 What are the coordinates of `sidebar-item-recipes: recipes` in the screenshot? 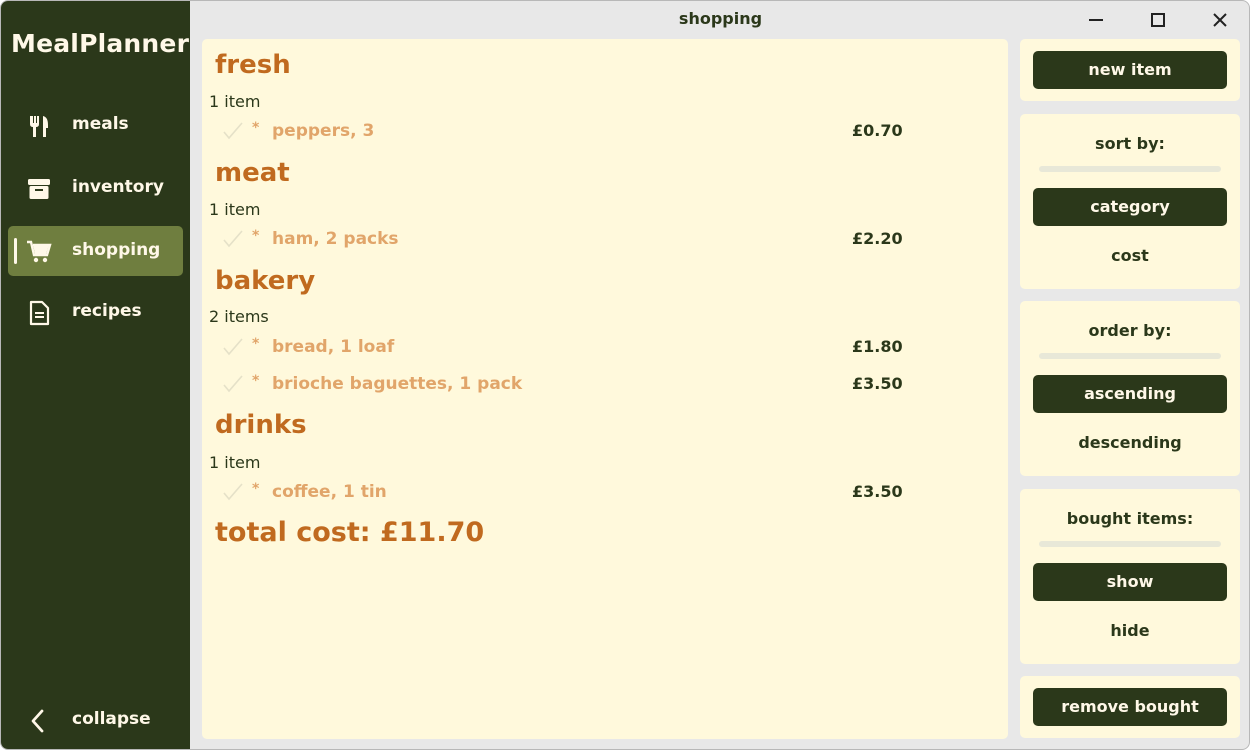 It's located at (95, 312).